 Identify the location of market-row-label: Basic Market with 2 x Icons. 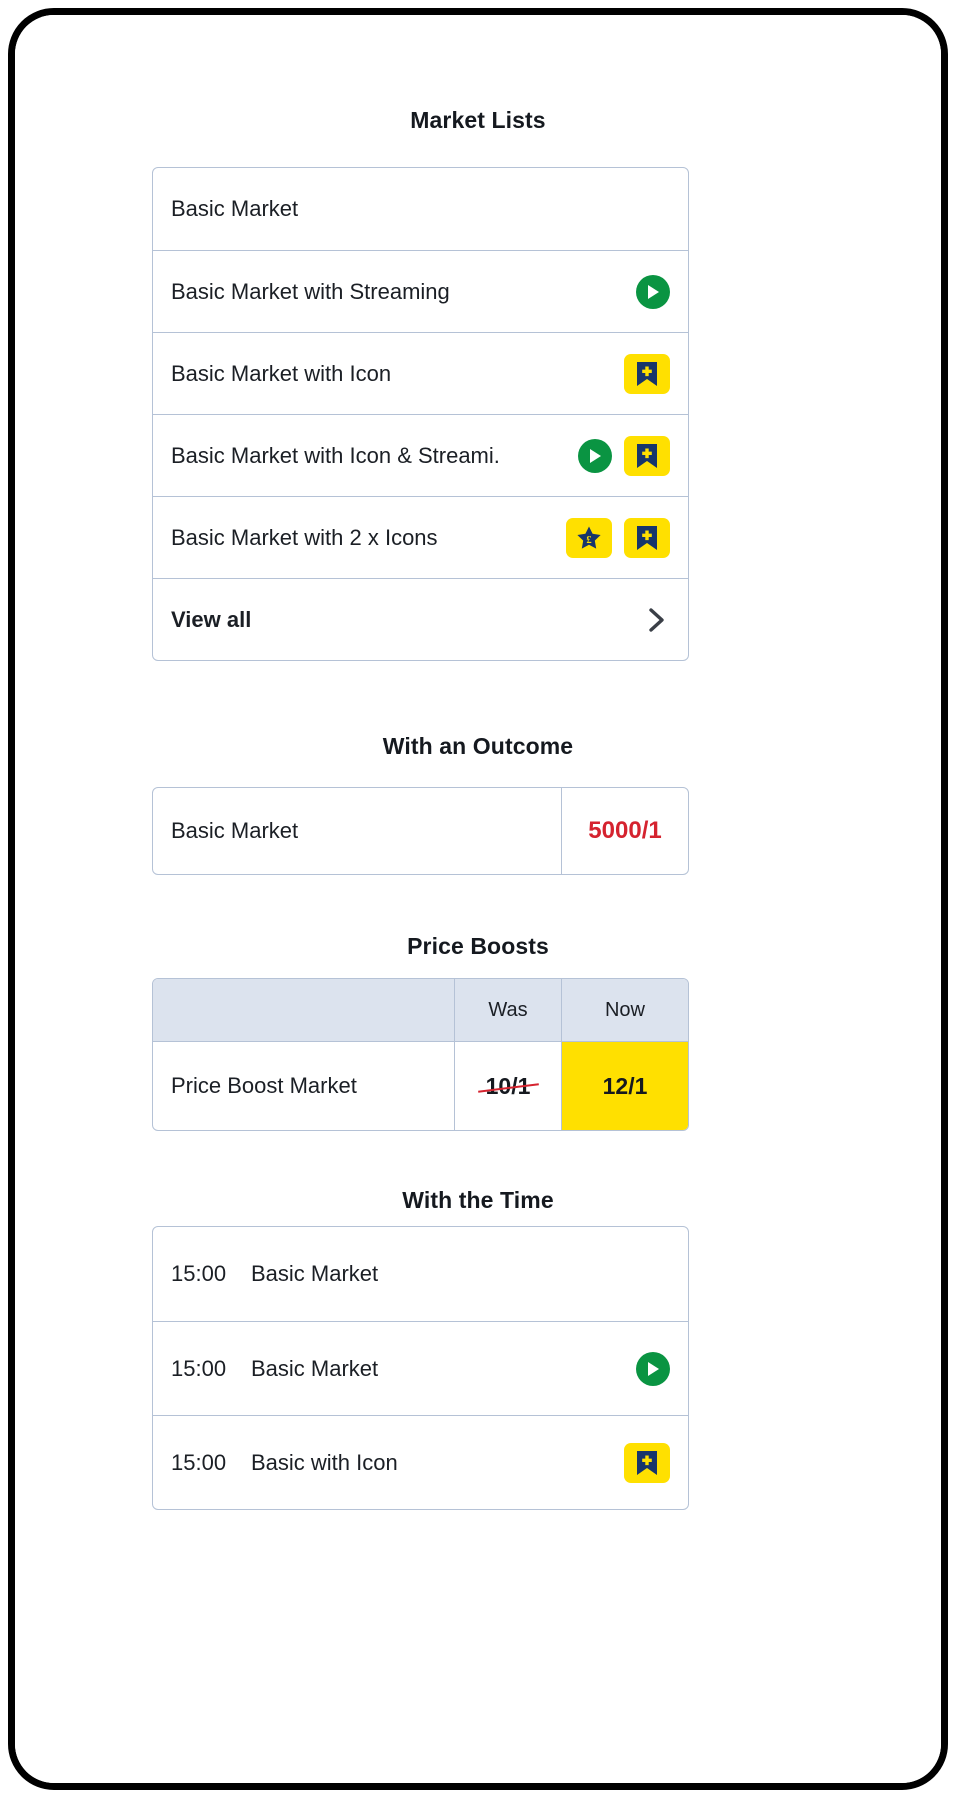
(304, 537).